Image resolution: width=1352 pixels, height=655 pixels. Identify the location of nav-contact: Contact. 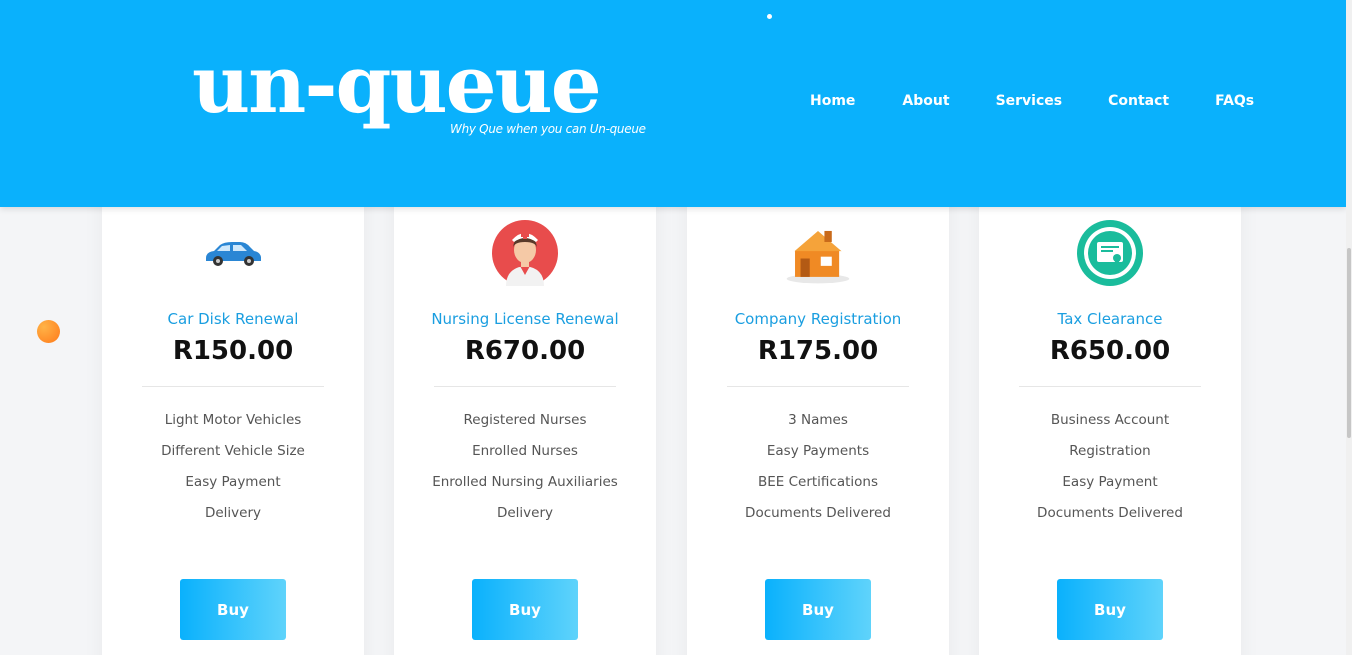
(1138, 101).